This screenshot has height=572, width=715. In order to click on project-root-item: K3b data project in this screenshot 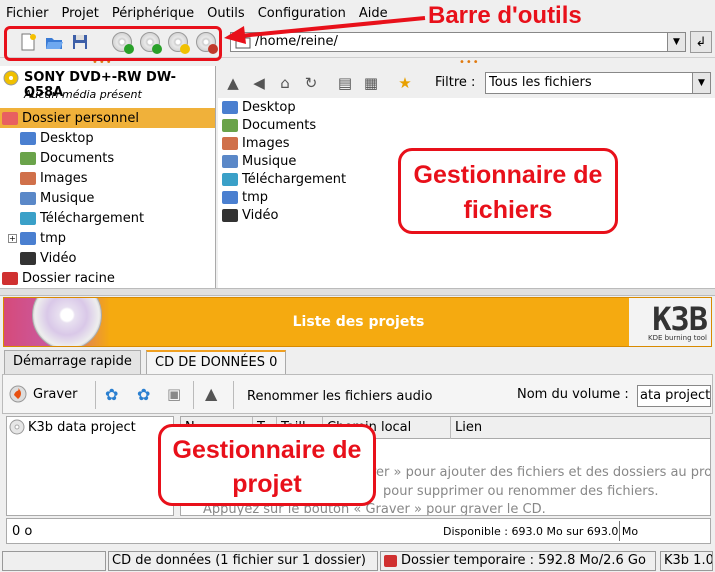, I will do `click(72, 427)`.